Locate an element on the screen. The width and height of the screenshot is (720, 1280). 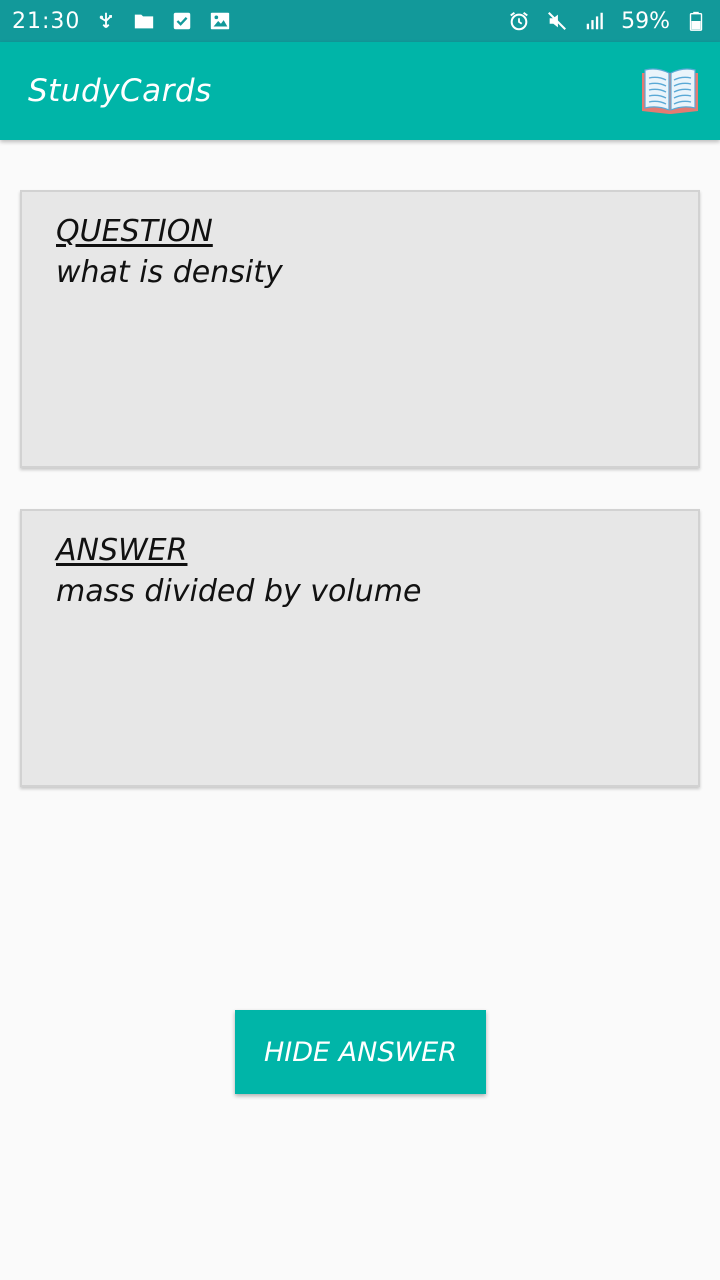
answer-text: mass divided by volume is located at coordinates (239, 591).